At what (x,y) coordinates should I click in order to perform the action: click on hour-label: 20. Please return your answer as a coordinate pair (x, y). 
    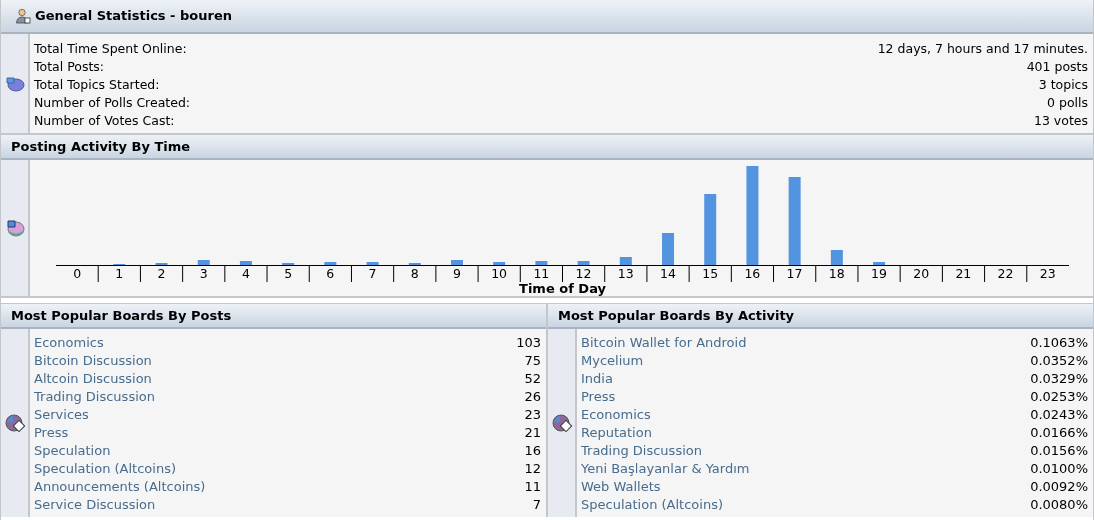
    Looking at the image, I should click on (921, 274).